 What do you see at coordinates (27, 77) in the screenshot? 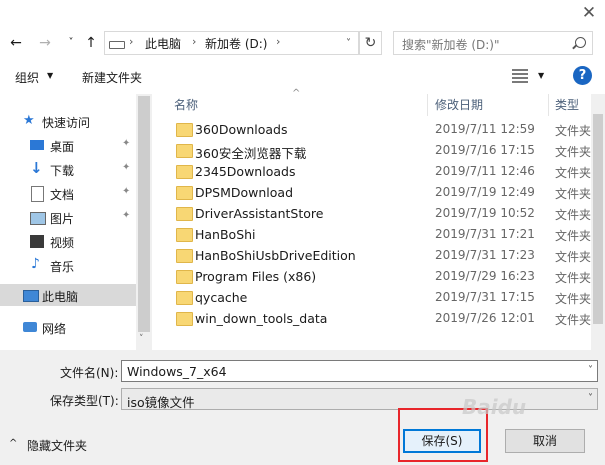
I see `organize-menu: 组织` at bounding box center [27, 77].